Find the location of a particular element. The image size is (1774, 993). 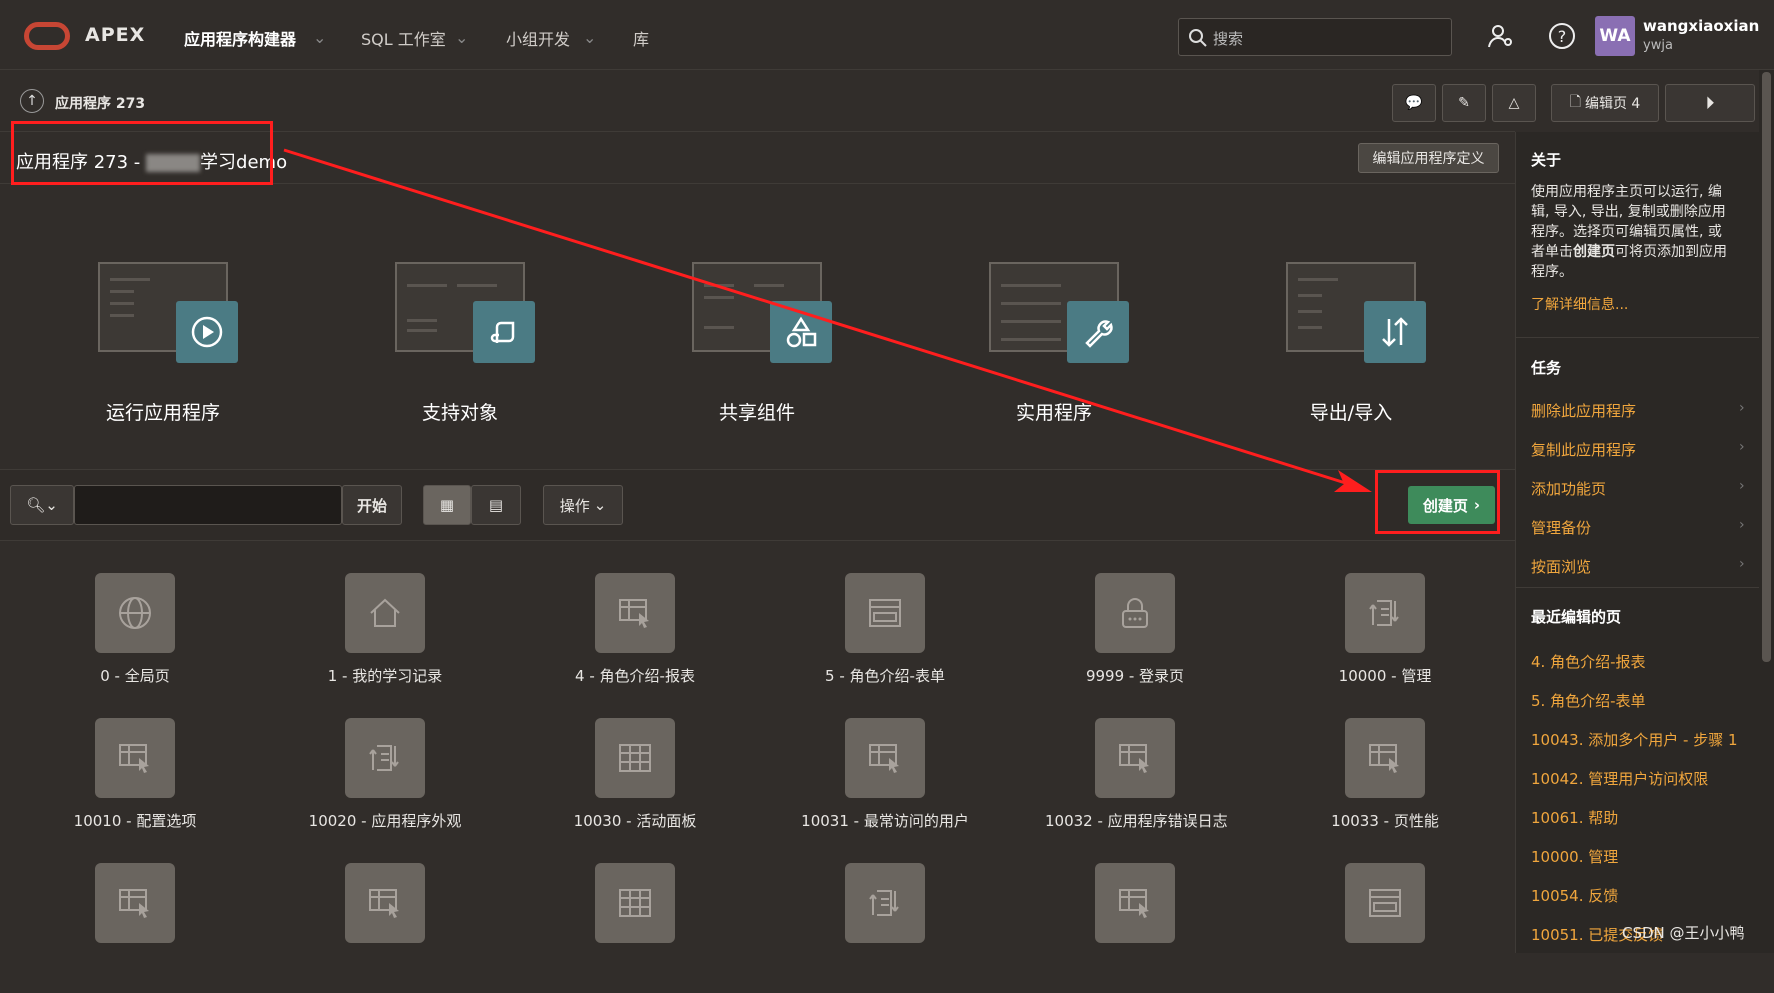

task-link: 添加功能页 is located at coordinates (1568, 488).